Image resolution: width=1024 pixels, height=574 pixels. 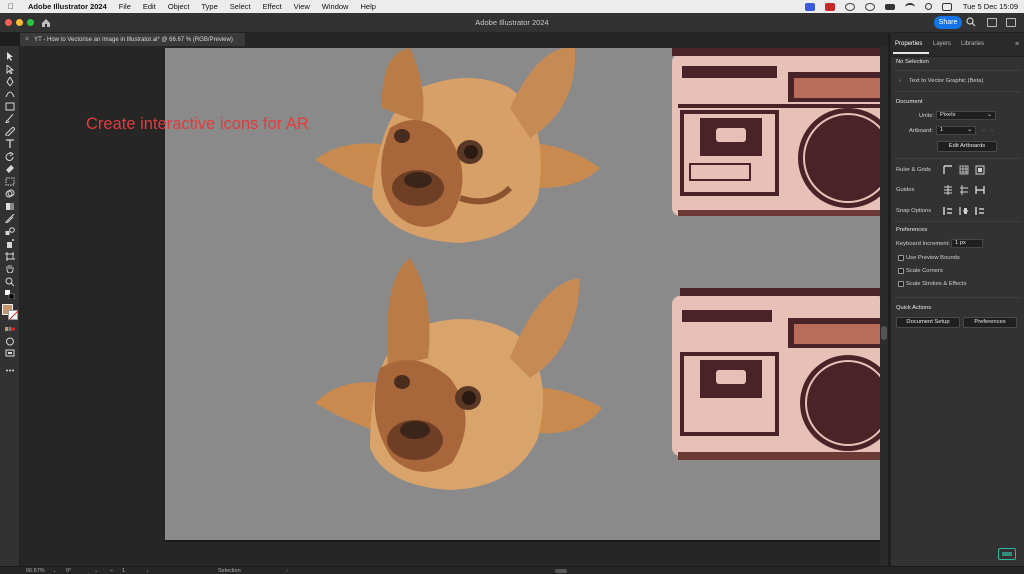 I want to click on scale-corners-checkbox, so click(x=901, y=271).